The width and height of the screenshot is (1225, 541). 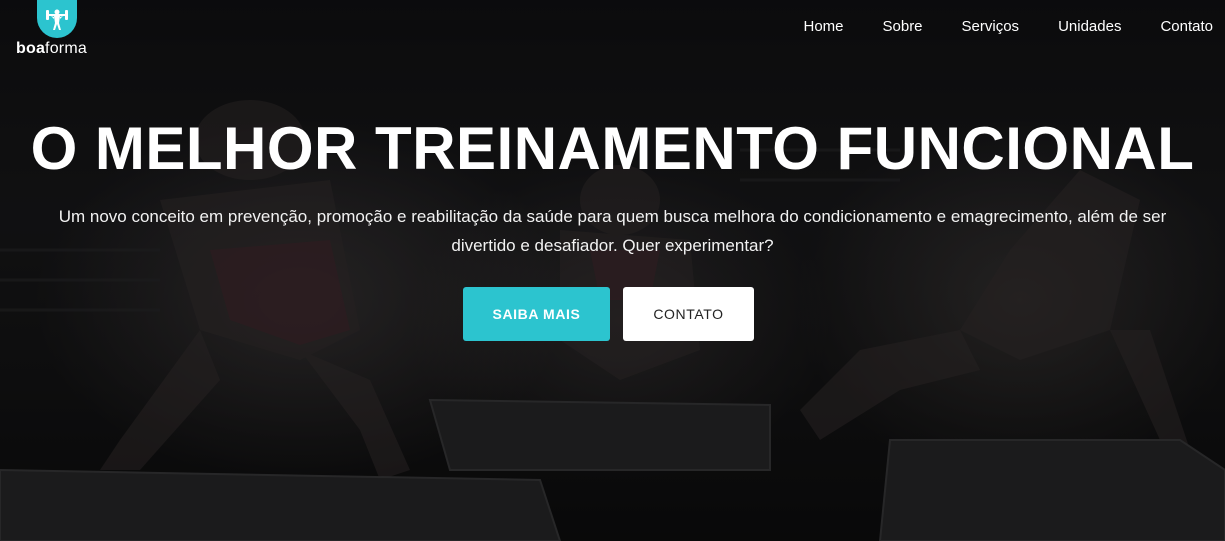 I want to click on brand-name: boaforma, so click(x=51, y=49).